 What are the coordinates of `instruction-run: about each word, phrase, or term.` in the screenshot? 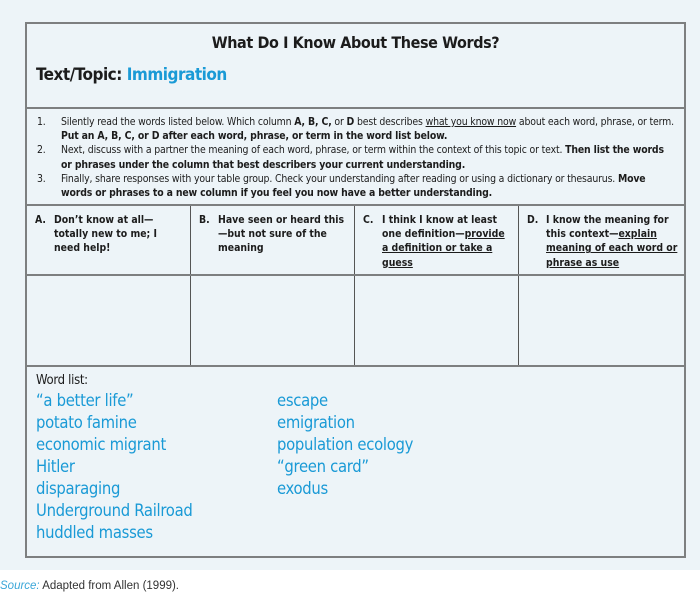 It's located at (595, 122).